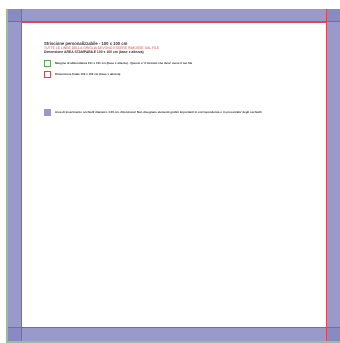  I want to click on corner-bottom-left, so click(14, 334).